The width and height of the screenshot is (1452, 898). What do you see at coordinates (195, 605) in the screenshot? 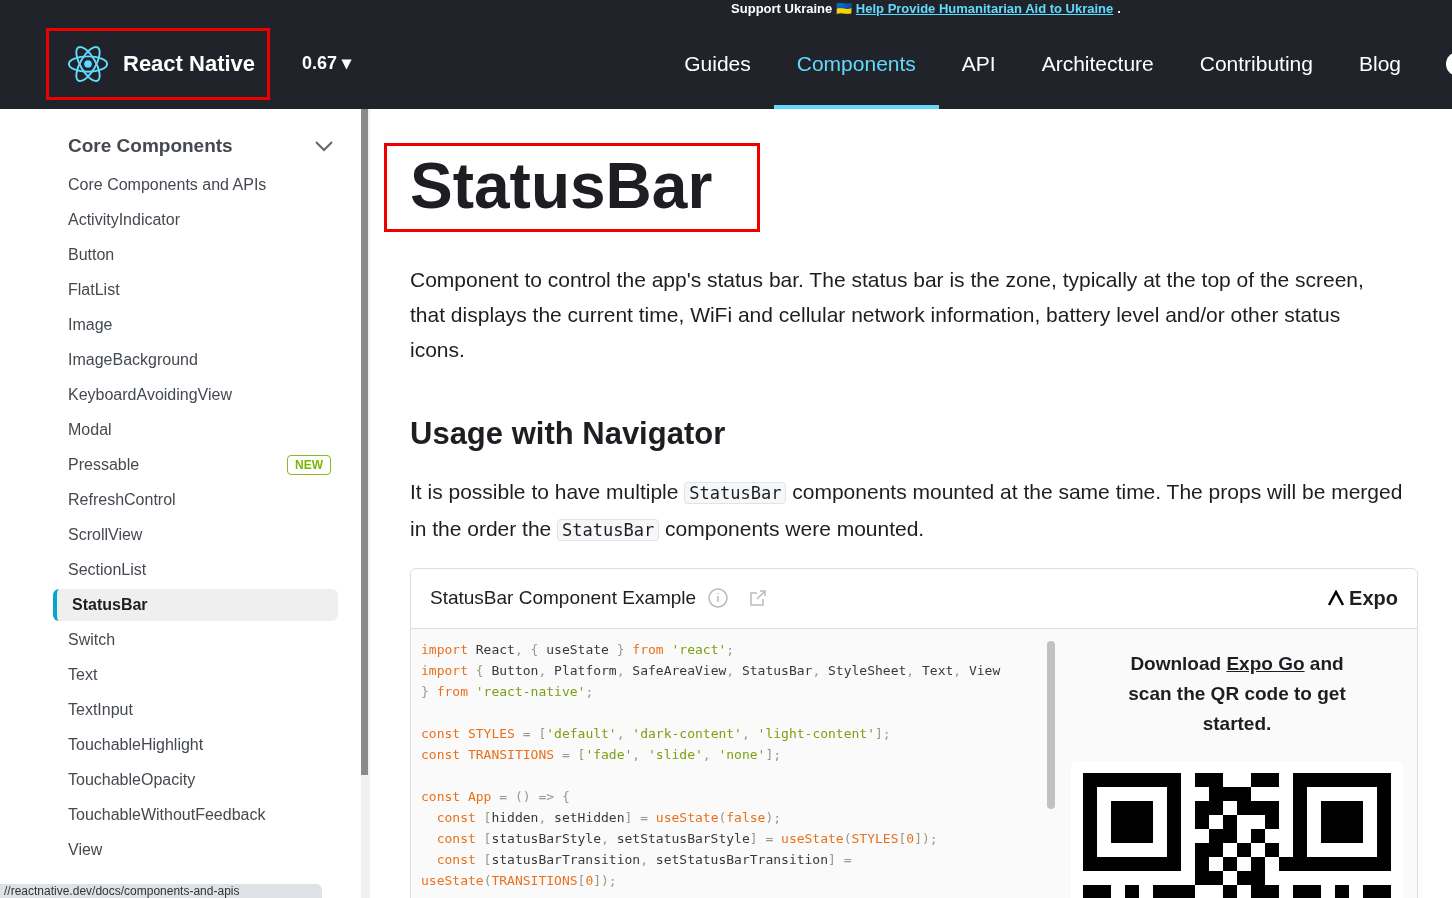
I see `sidebar-item: StatusBar` at bounding box center [195, 605].